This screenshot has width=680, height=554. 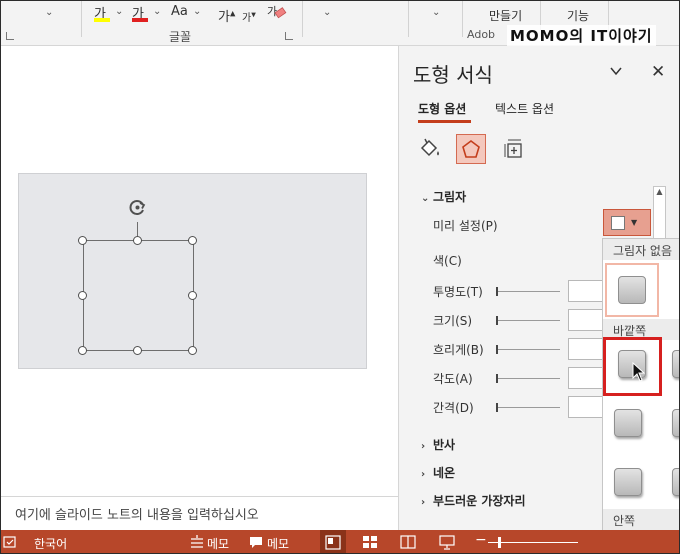 I want to click on blur-slider-knob, so click(x=497, y=349).